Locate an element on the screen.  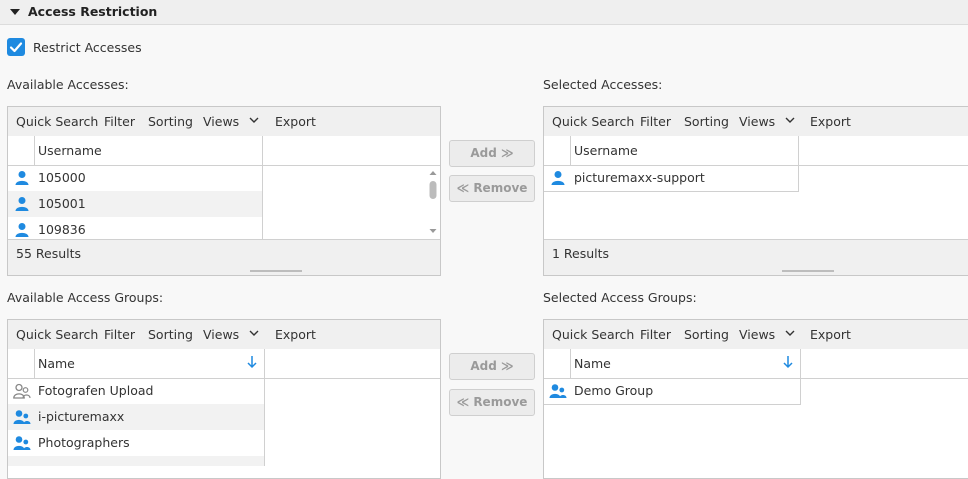
selected-groups-label: Selected Access Groups: is located at coordinates (620, 297).